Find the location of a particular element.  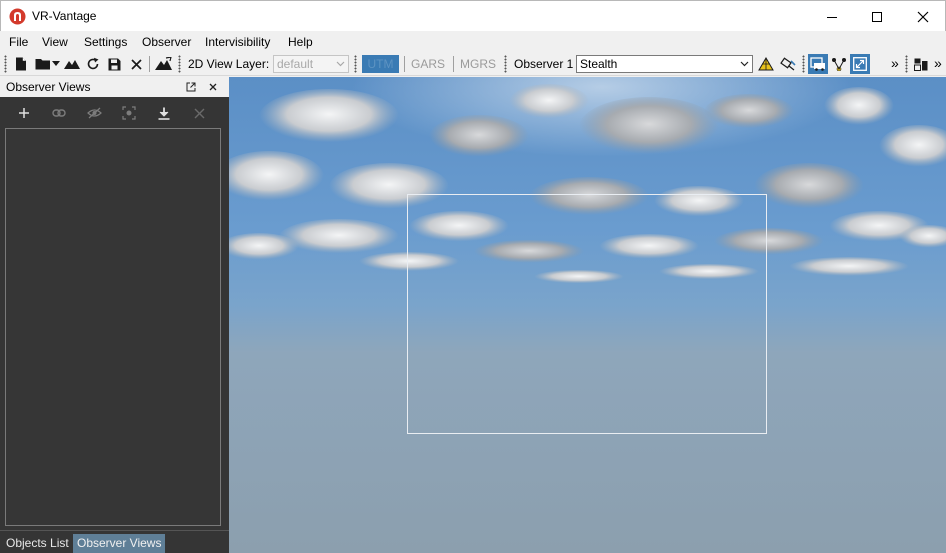

undock-button is located at coordinates (191, 87).